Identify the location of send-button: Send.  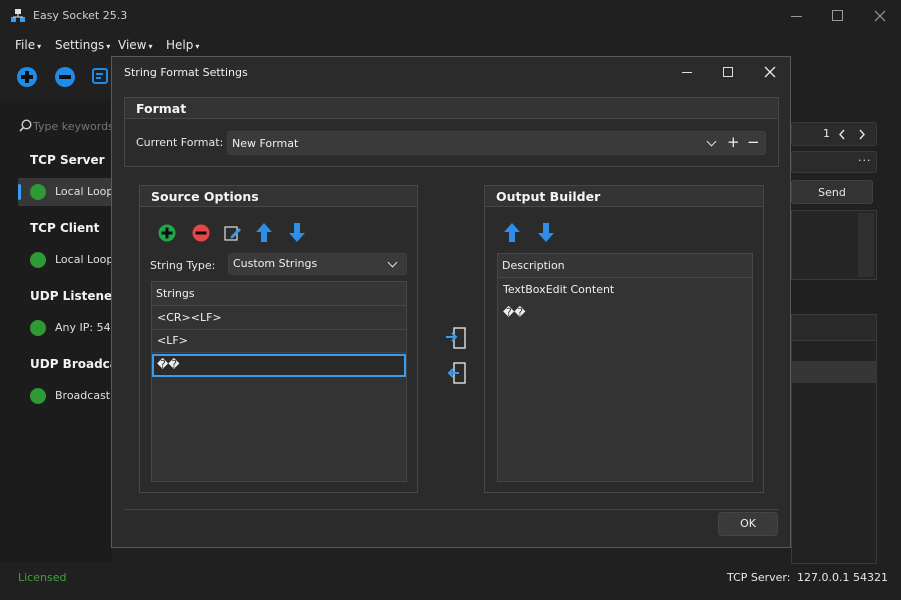
(832, 192).